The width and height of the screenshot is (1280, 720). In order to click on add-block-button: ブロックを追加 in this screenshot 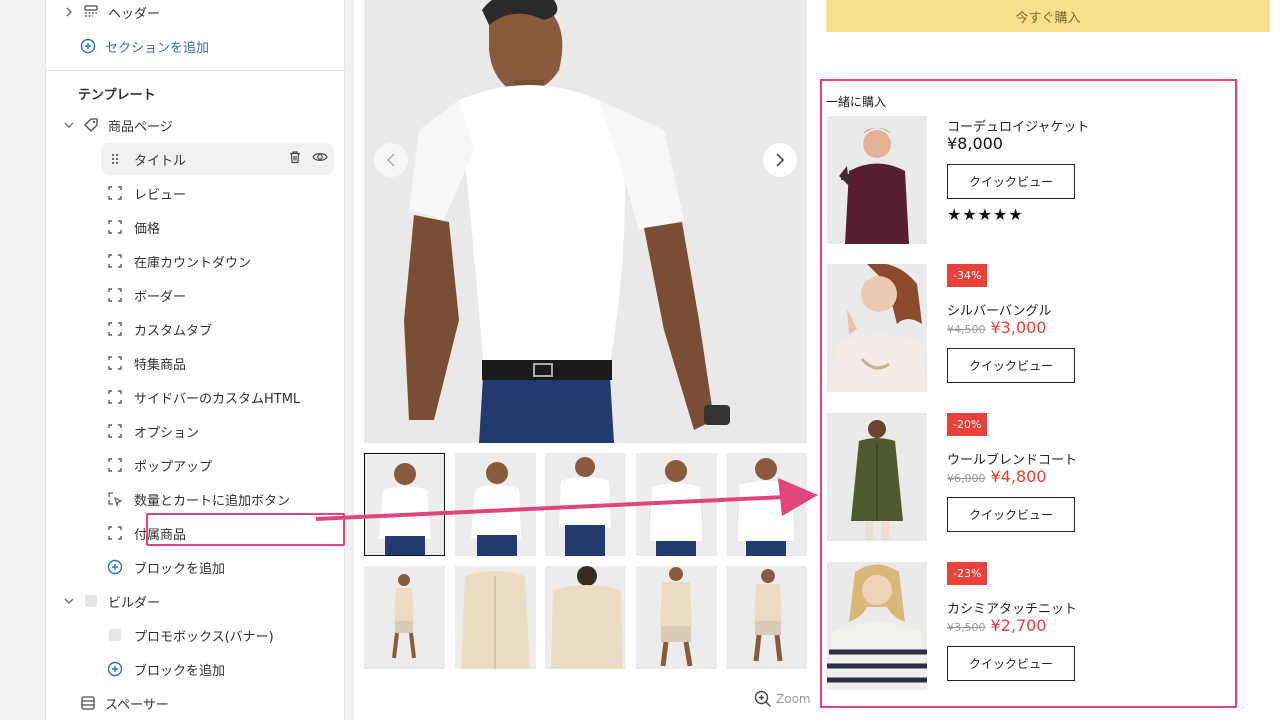, I will do `click(217, 567)`.